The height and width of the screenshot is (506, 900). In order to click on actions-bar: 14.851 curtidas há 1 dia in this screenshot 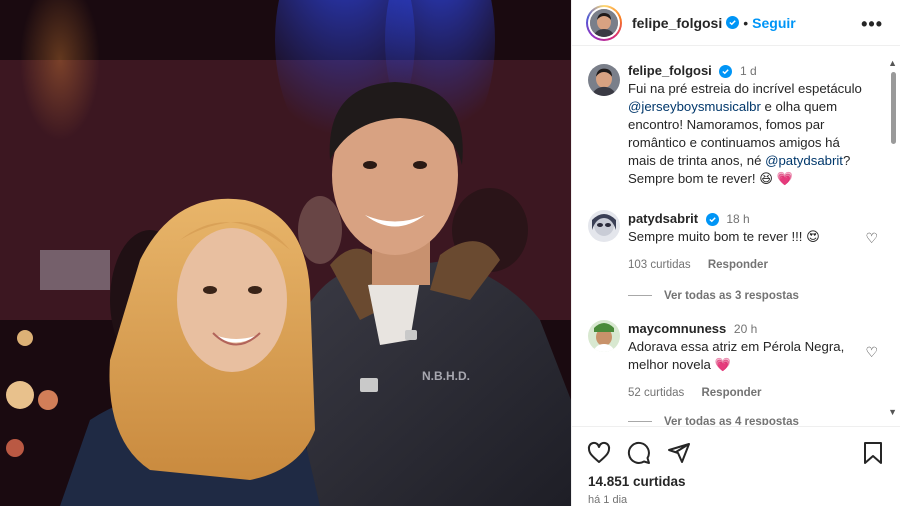, I will do `click(736, 466)`.